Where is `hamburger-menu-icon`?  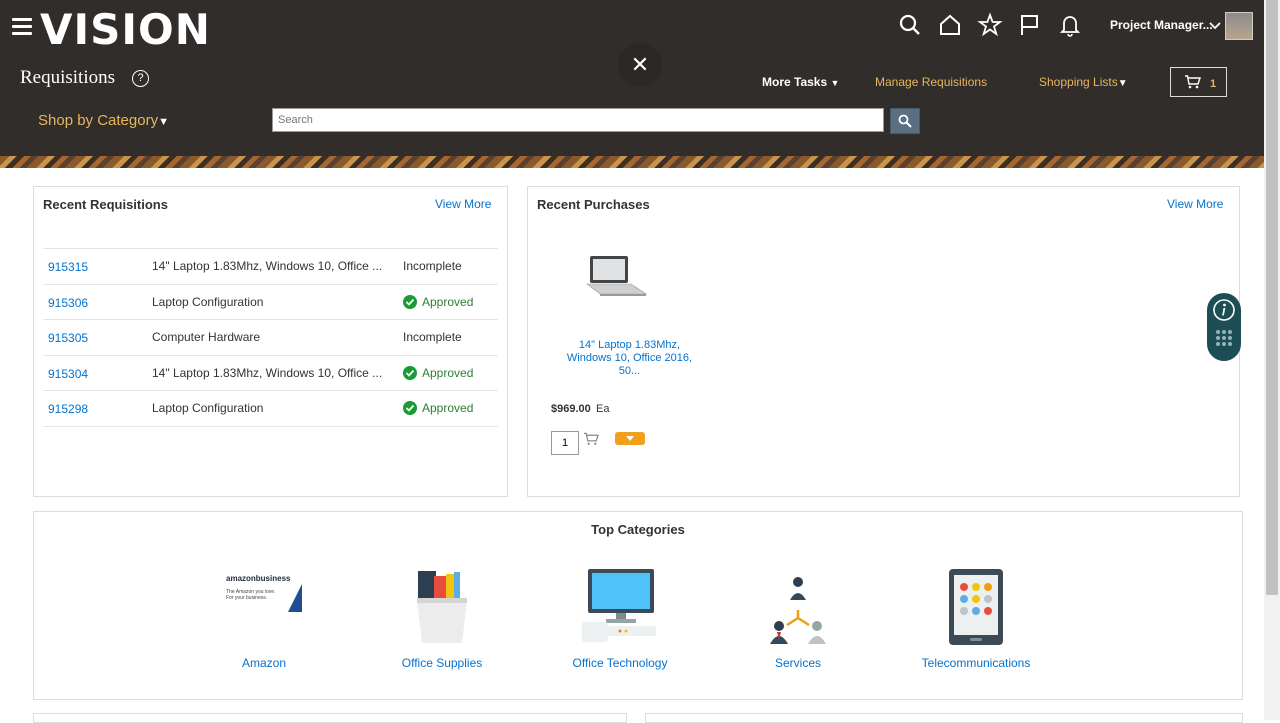 hamburger-menu-icon is located at coordinates (22, 26).